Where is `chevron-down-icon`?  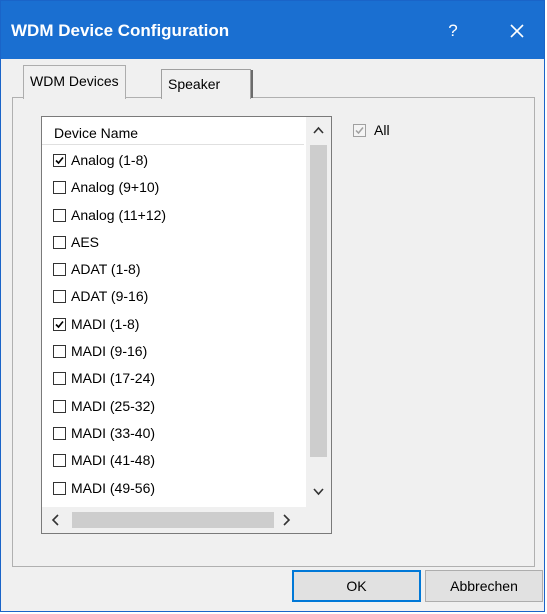
chevron-down-icon is located at coordinates (318, 492).